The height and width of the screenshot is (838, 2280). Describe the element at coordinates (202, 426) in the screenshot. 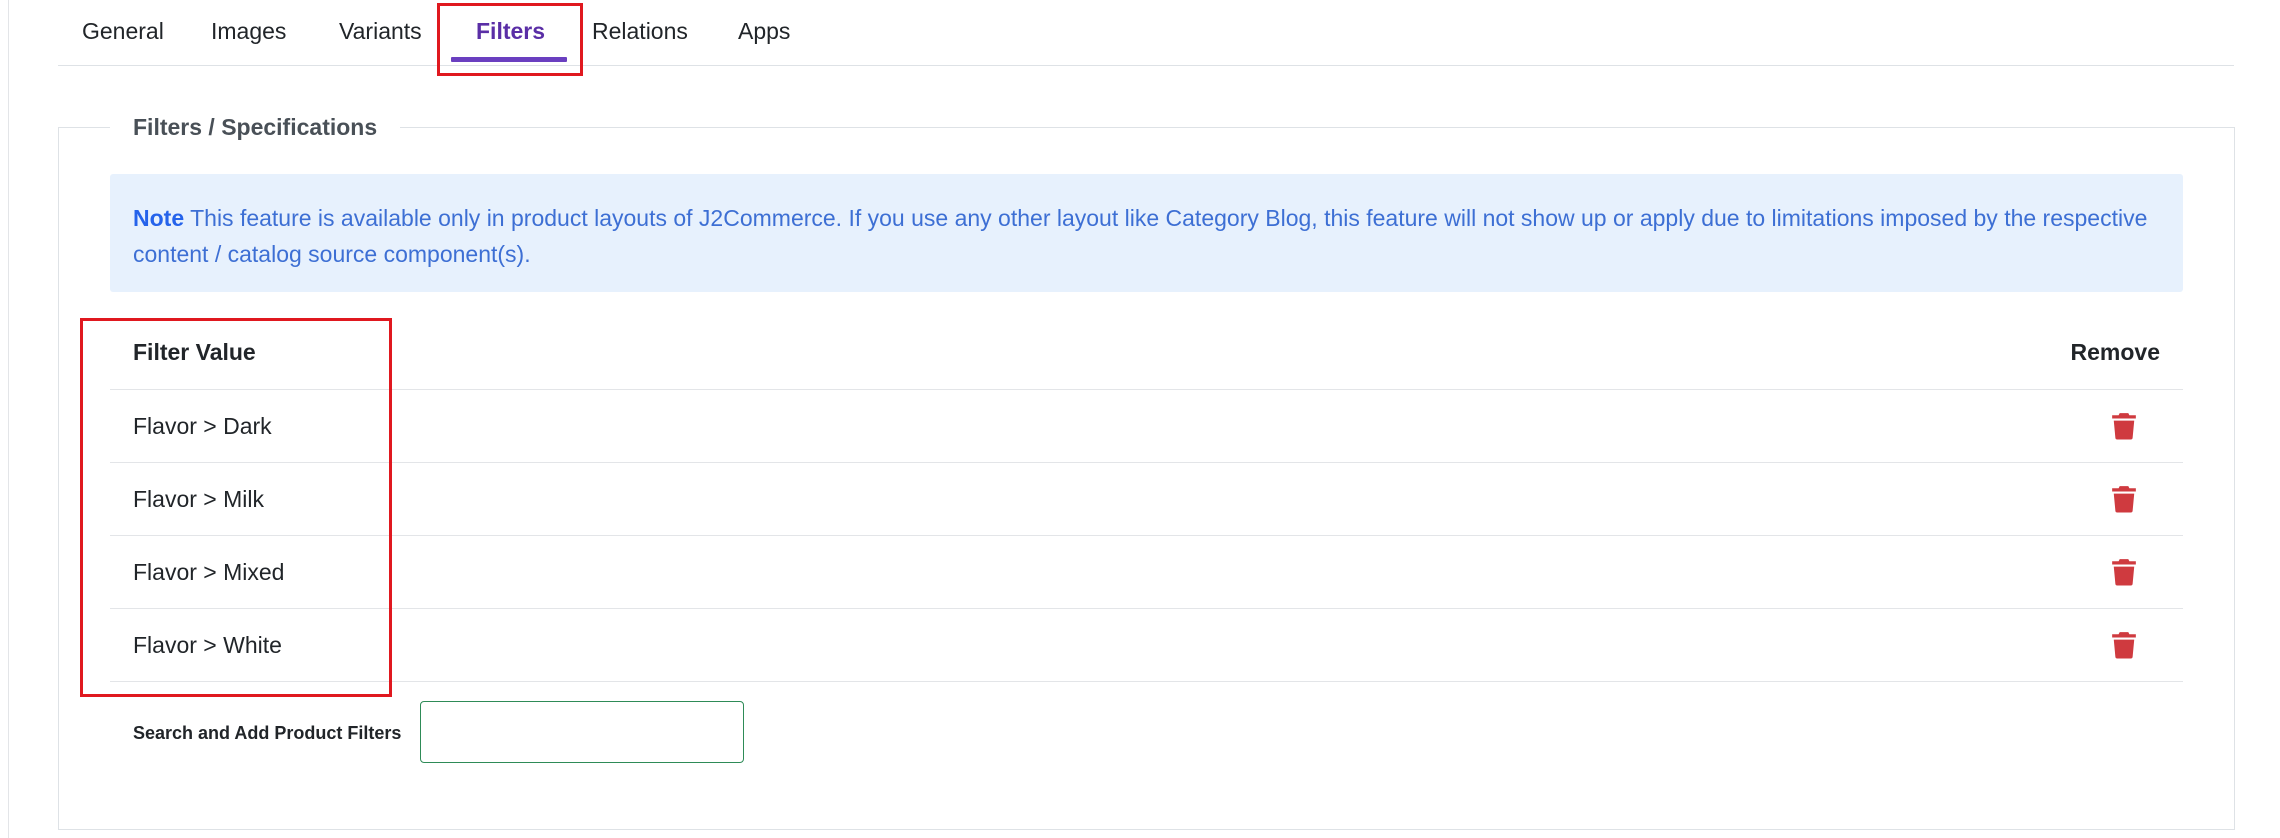

I see `filter-value: Flavor > Dark` at that location.